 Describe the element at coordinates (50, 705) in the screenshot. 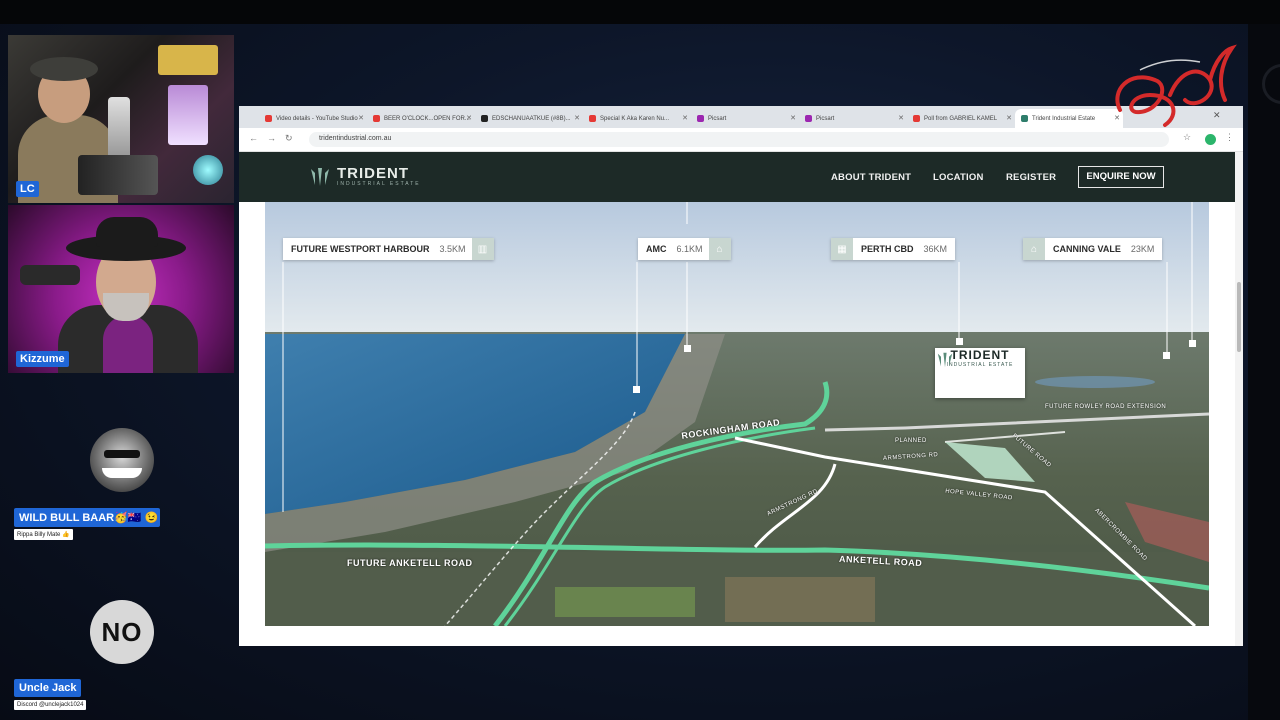

I see `participant-subtitle: Discord @unclejack1024` at that location.